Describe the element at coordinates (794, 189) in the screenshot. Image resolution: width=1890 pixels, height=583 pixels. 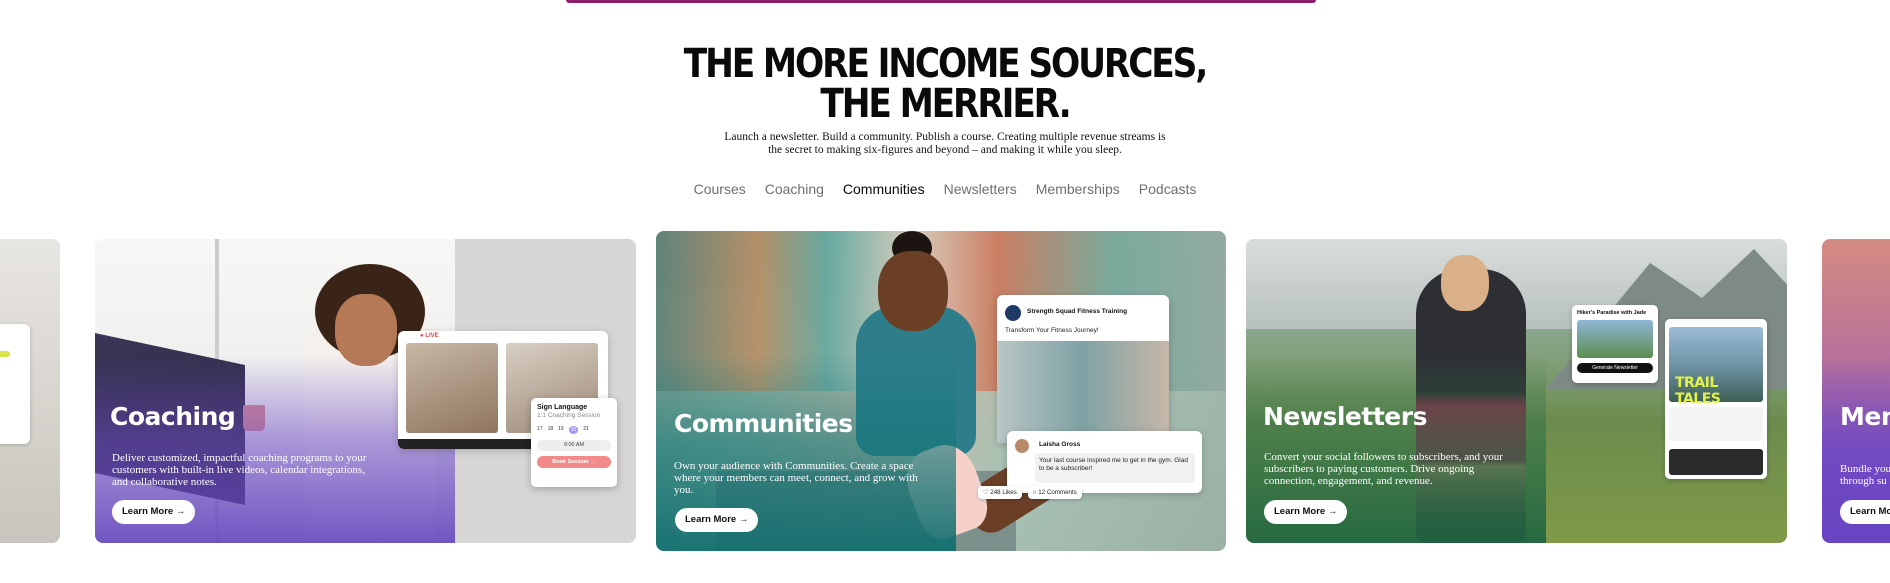
I see `tab-coaching: Coaching` at that location.